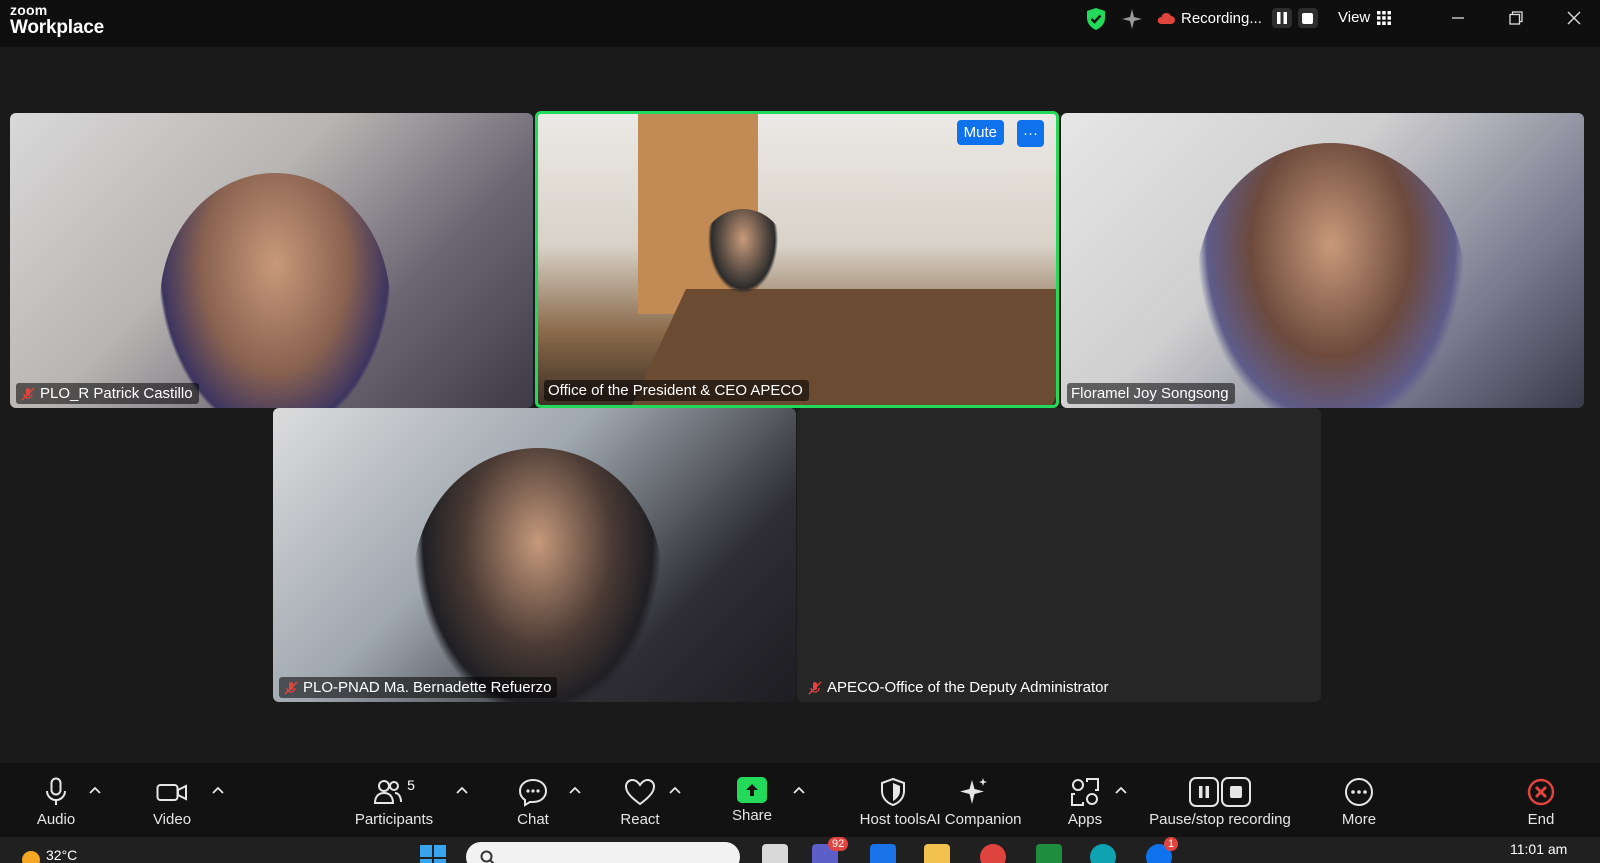 This screenshot has width=1600, height=863. I want to click on participant-name-tag: PLO-PNAD Ma. Bernadette Refuerzo, so click(418, 687).